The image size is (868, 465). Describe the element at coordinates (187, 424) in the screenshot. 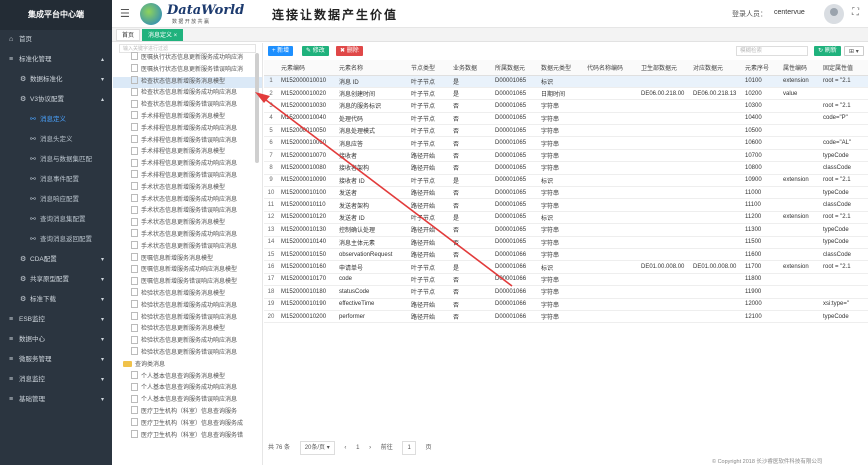

I see `tree-item: 医疗卫生机构（科室）信息查询服务成` at that location.